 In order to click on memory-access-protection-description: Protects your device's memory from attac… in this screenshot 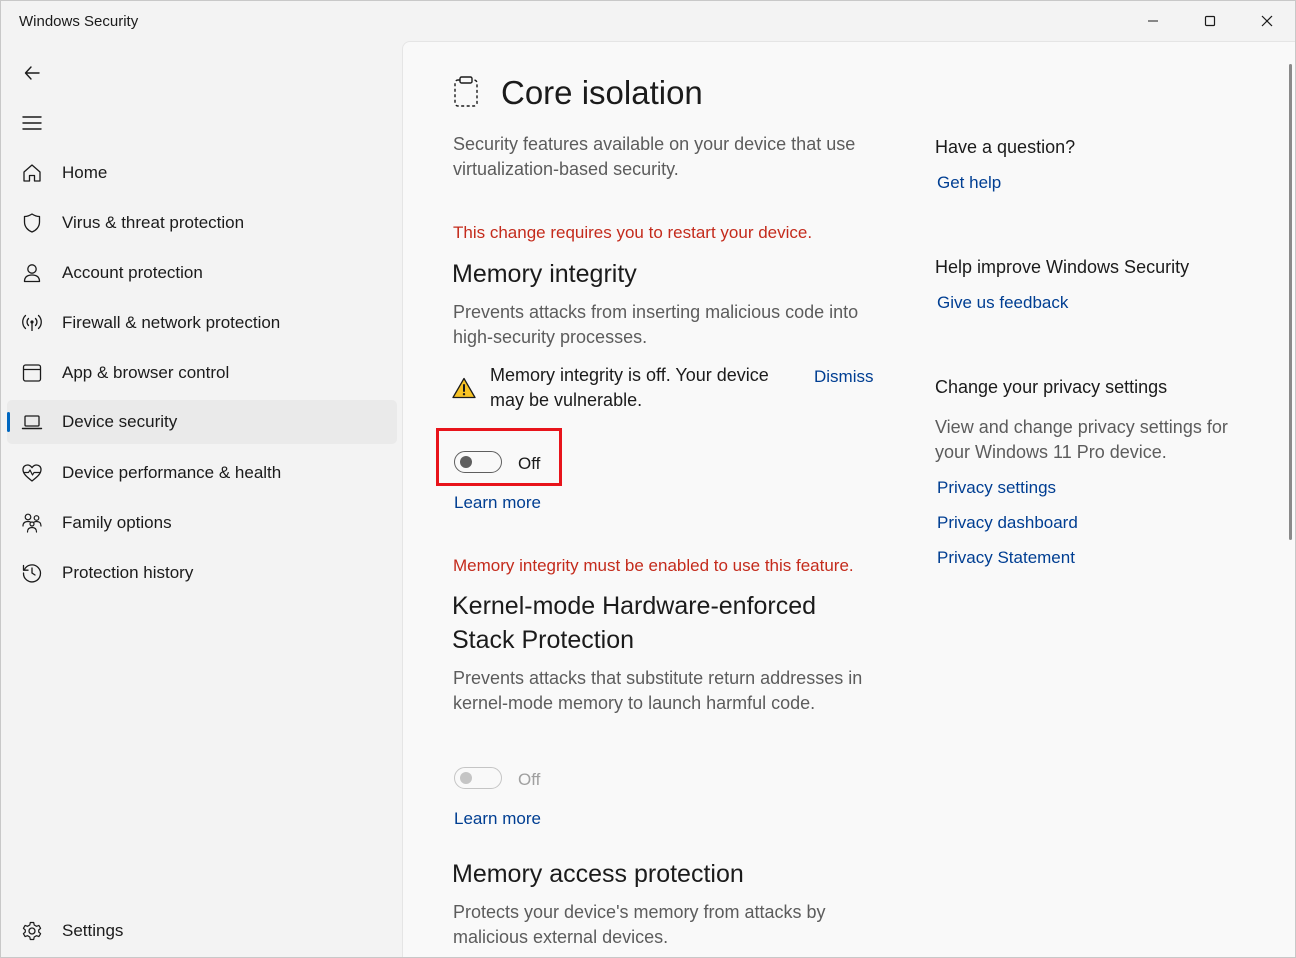, I will do `click(639, 924)`.